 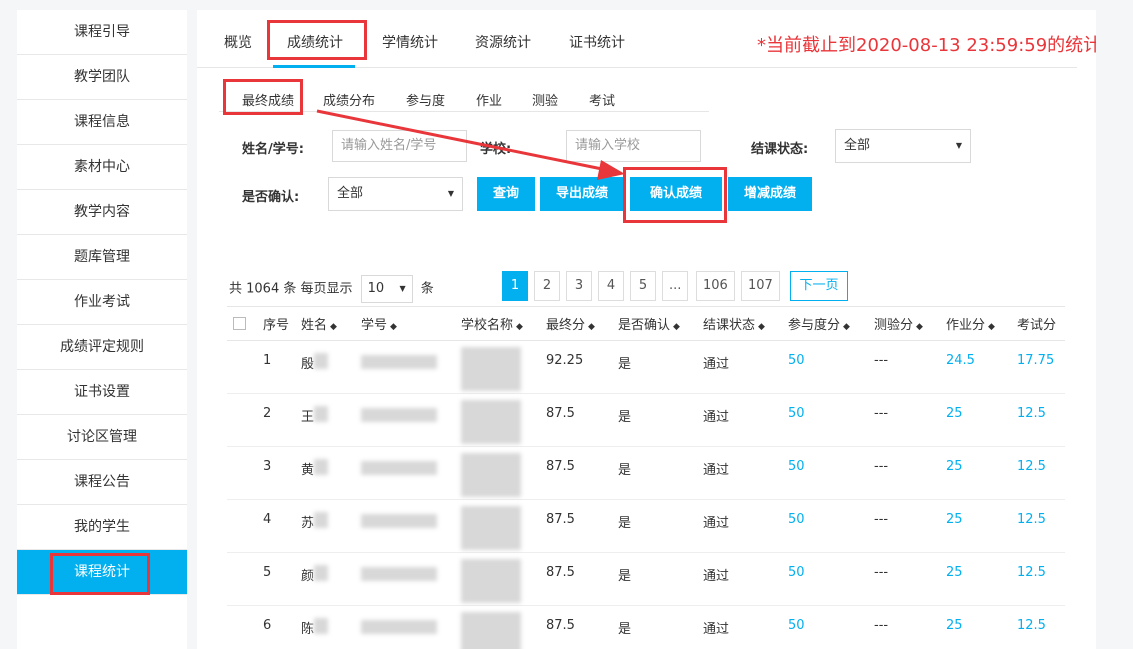 What do you see at coordinates (102, 122) in the screenshot?
I see `sidebar-item-course-info: 课程信息` at bounding box center [102, 122].